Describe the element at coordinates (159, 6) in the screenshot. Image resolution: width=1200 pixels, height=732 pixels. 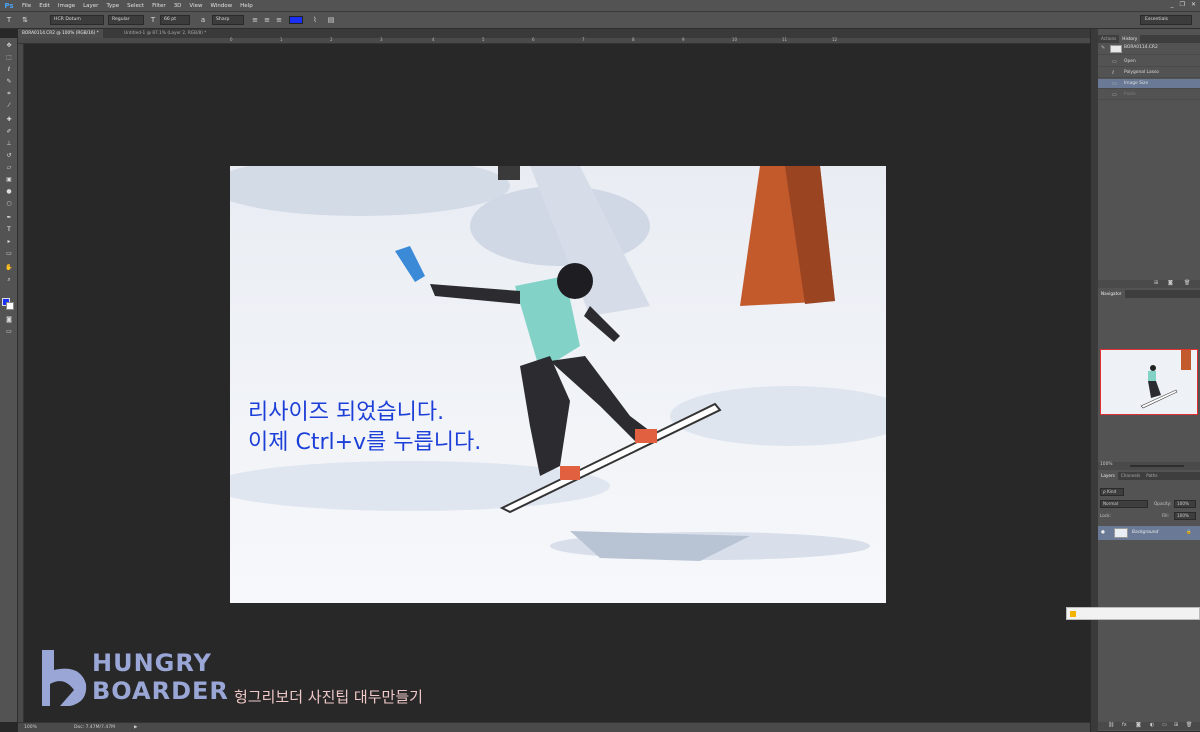
I see `menu-filter: Filter` at that location.